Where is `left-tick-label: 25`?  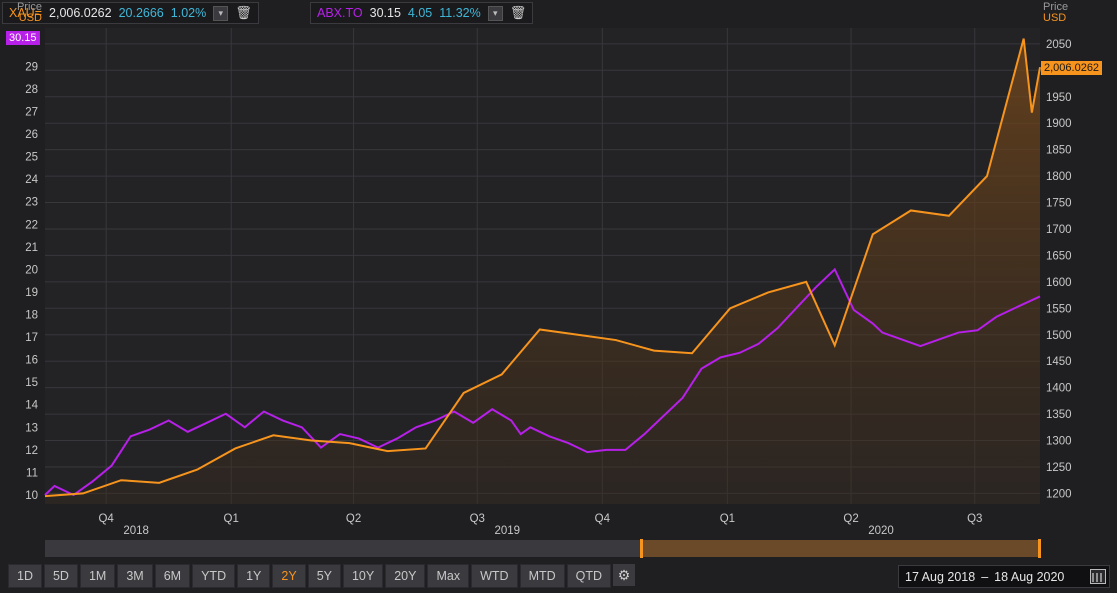
left-tick-label: 25 is located at coordinates (31, 158).